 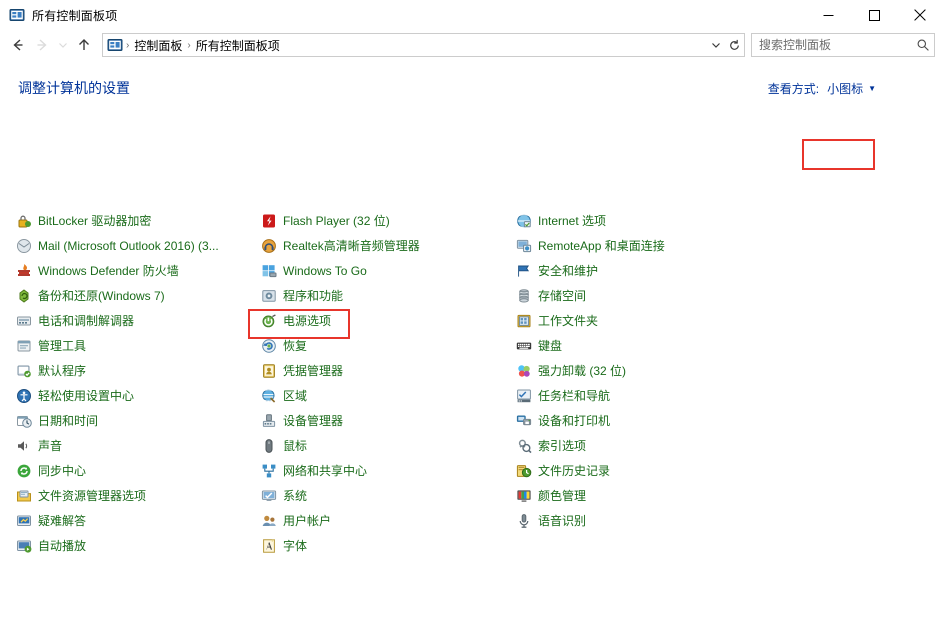 What do you see at coordinates (24, 396) in the screenshot?
I see `ease-of-access-icon` at bounding box center [24, 396].